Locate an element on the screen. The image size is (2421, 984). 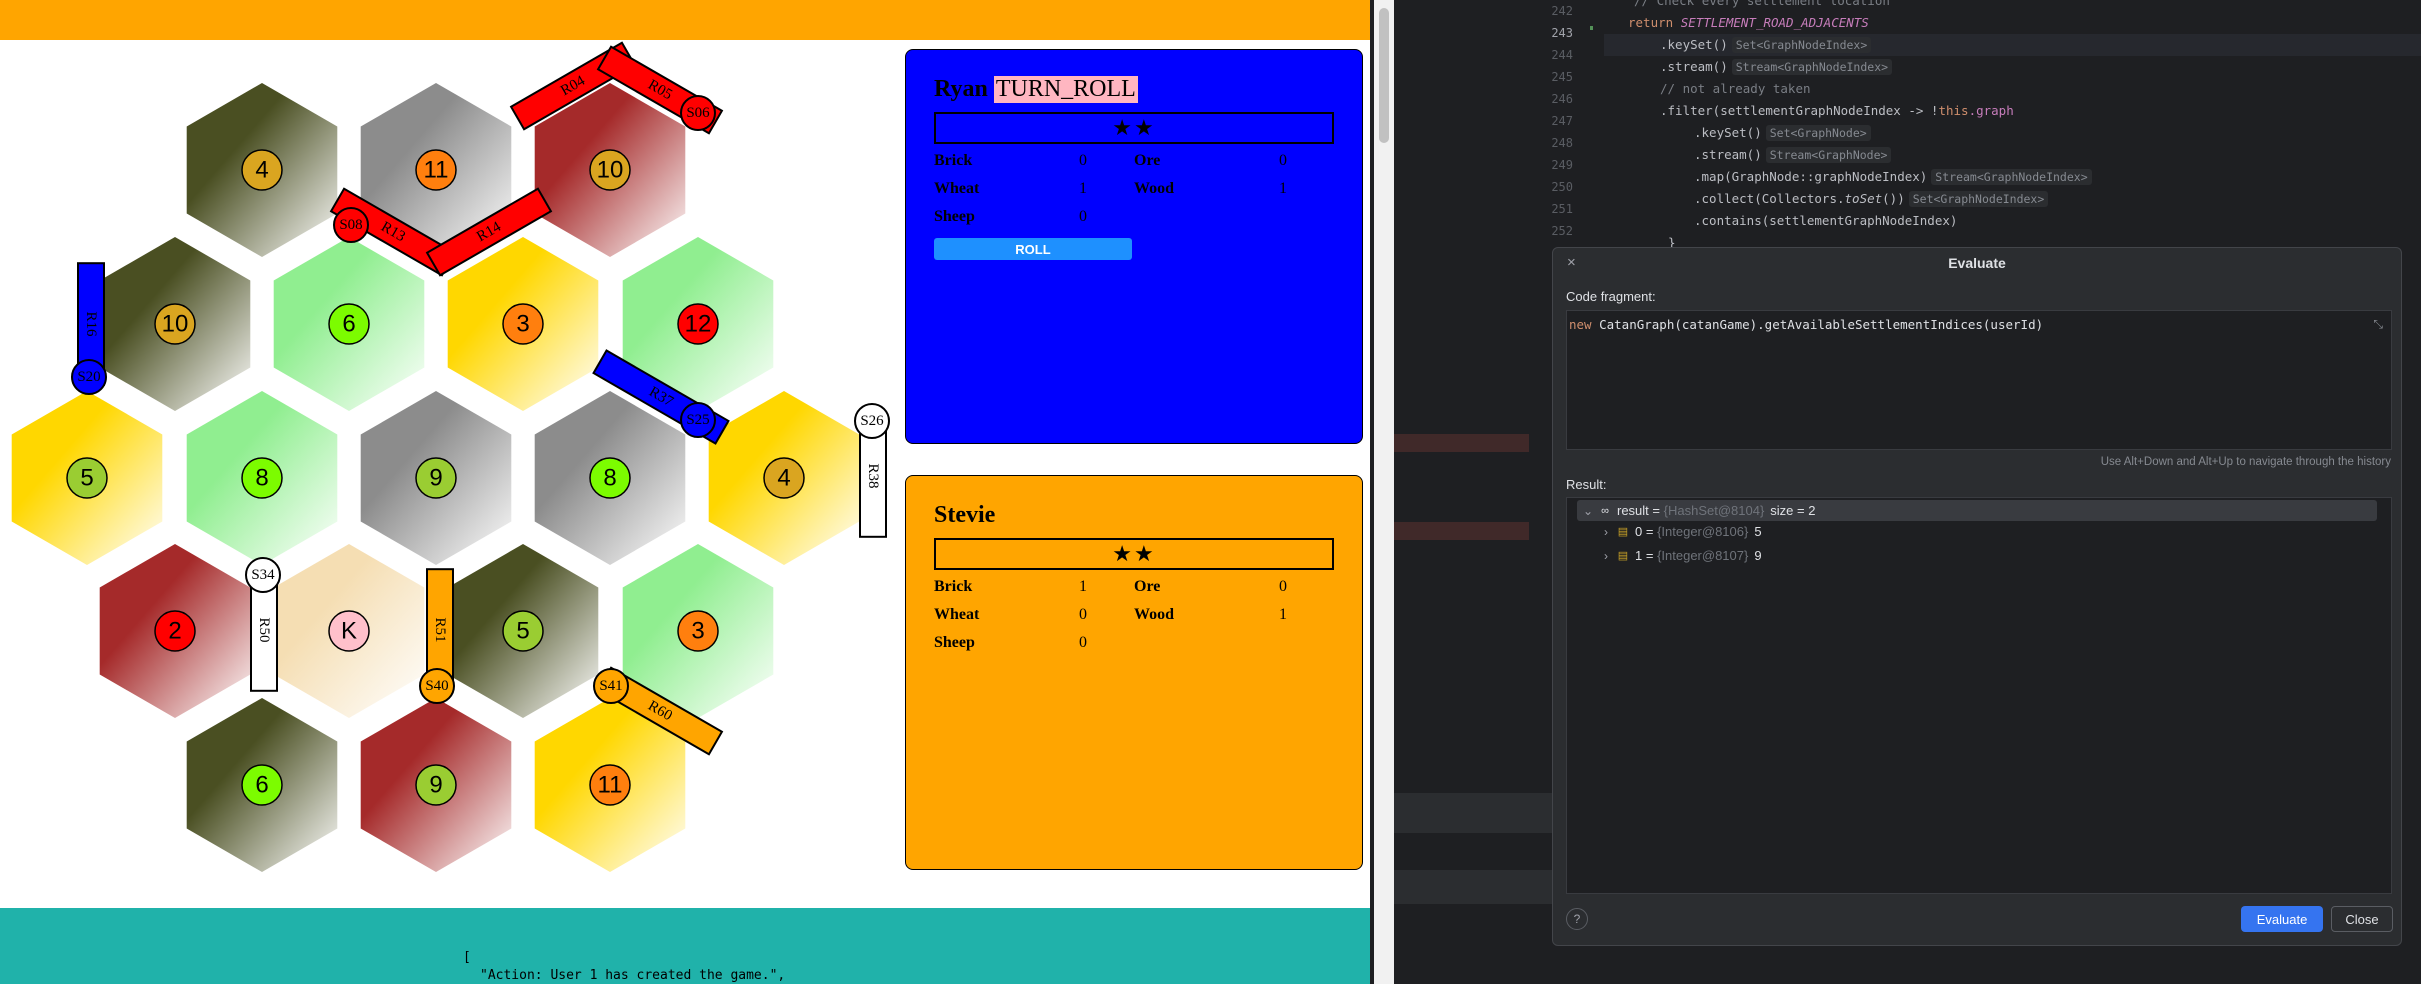
line-number: 245 is located at coordinates (1562, 77).